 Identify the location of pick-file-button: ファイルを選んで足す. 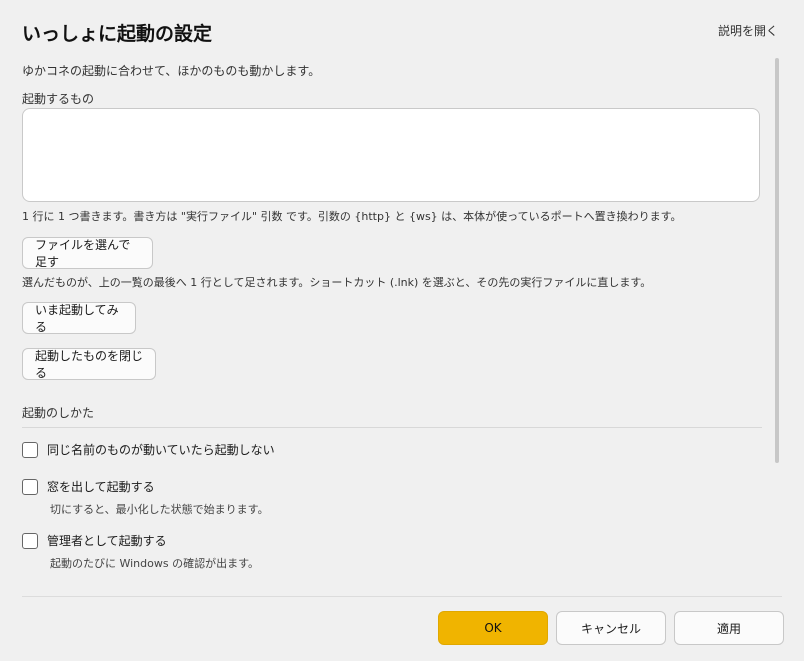
(87, 253).